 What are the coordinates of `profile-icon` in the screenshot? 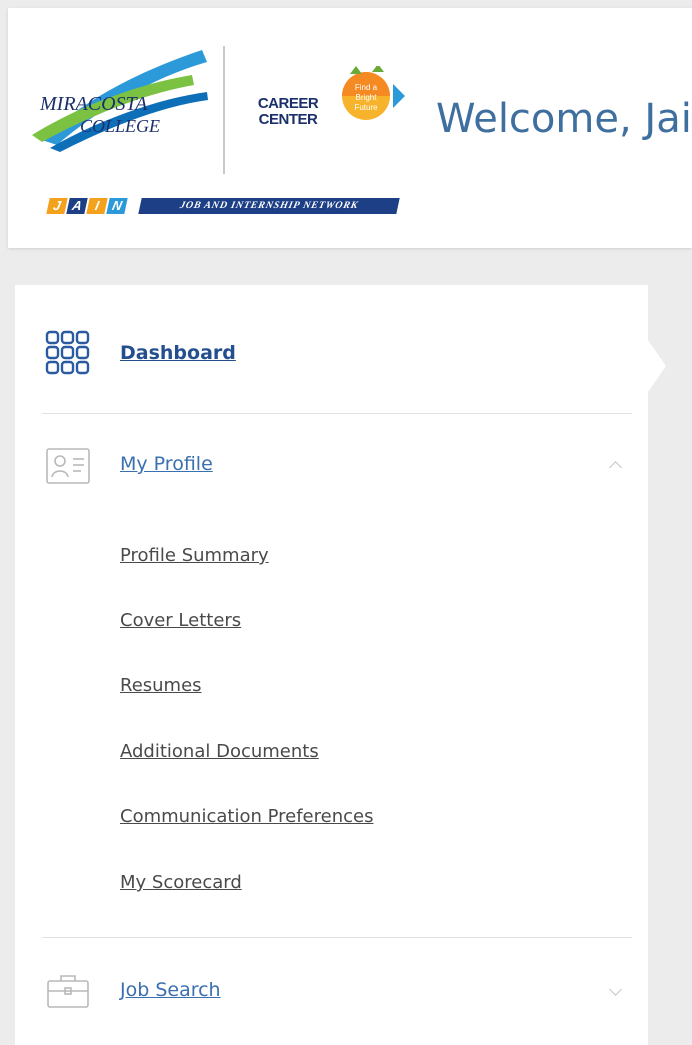 It's located at (68, 466).